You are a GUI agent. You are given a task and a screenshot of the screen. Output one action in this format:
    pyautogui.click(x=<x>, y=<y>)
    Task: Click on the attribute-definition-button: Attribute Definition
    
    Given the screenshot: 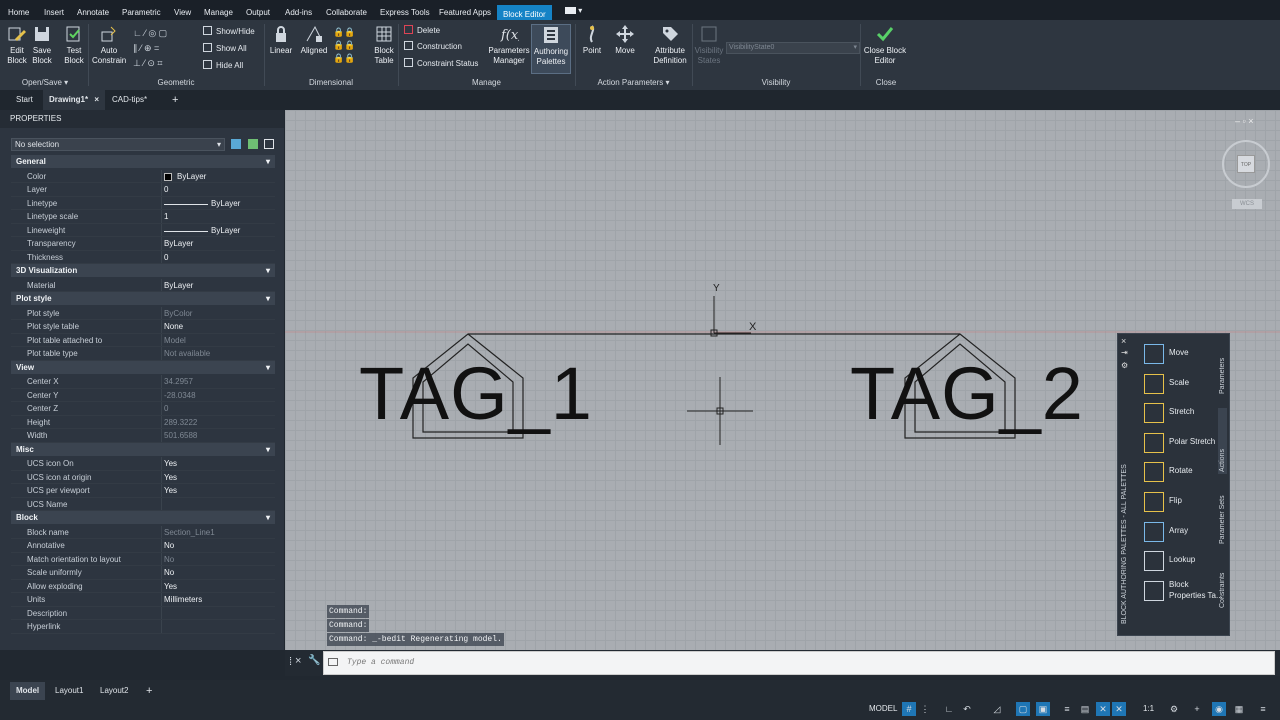 What is the action you would take?
    pyautogui.click(x=670, y=45)
    